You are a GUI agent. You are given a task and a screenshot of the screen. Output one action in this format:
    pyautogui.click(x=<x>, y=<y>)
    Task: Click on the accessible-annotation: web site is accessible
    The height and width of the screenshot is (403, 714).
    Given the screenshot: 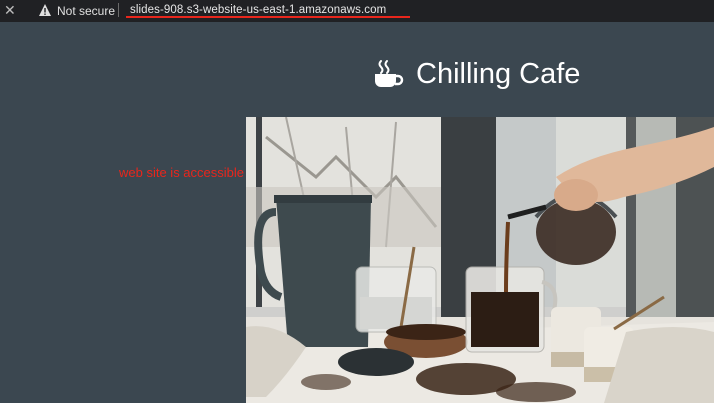 What is the action you would take?
    pyautogui.click(x=181, y=172)
    